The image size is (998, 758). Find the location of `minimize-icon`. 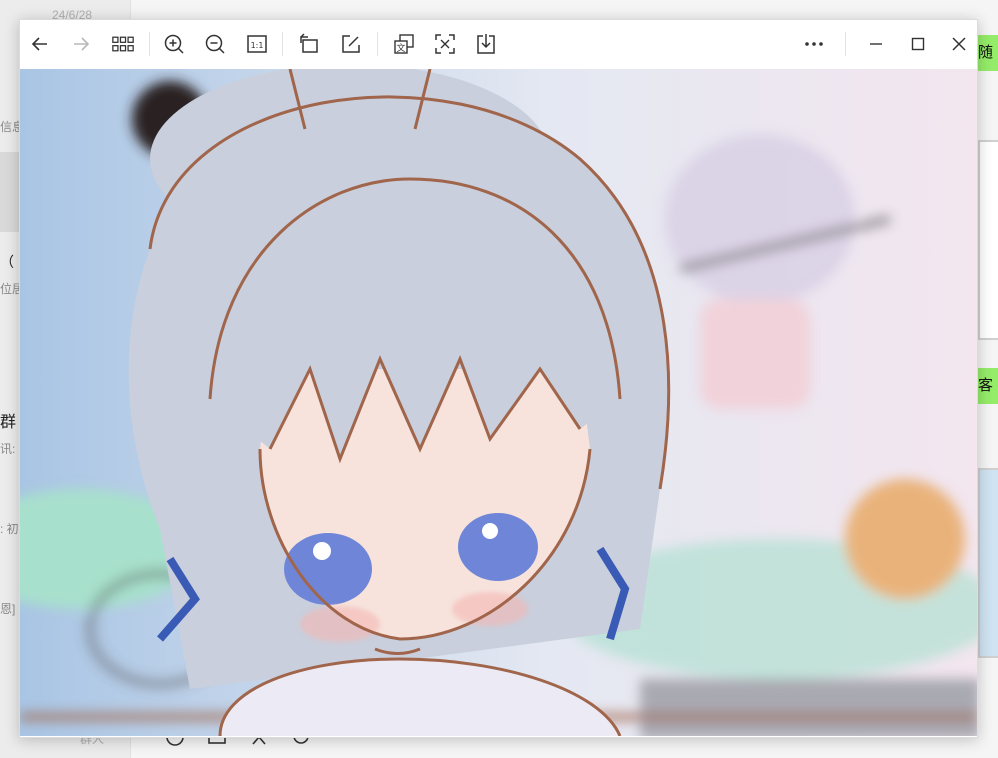

minimize-icon is located at coordinates (876, 44).